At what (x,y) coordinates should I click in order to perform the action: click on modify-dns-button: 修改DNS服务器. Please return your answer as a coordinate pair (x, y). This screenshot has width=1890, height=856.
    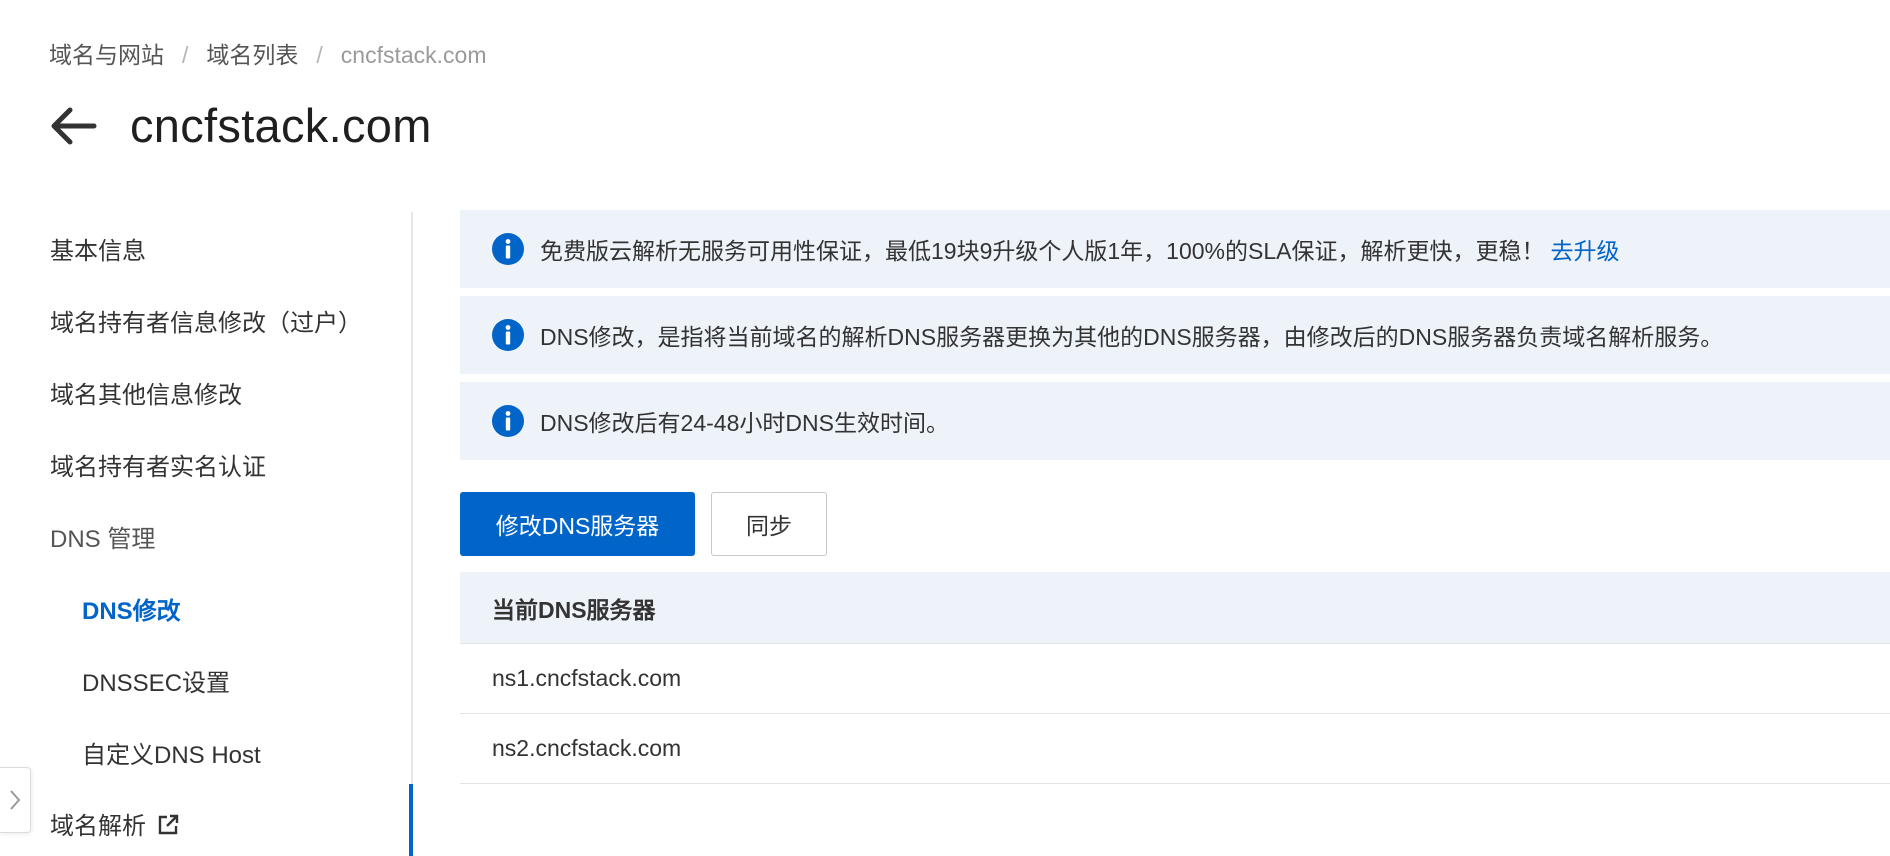
    Looking at the image, I should click on (577, 524).